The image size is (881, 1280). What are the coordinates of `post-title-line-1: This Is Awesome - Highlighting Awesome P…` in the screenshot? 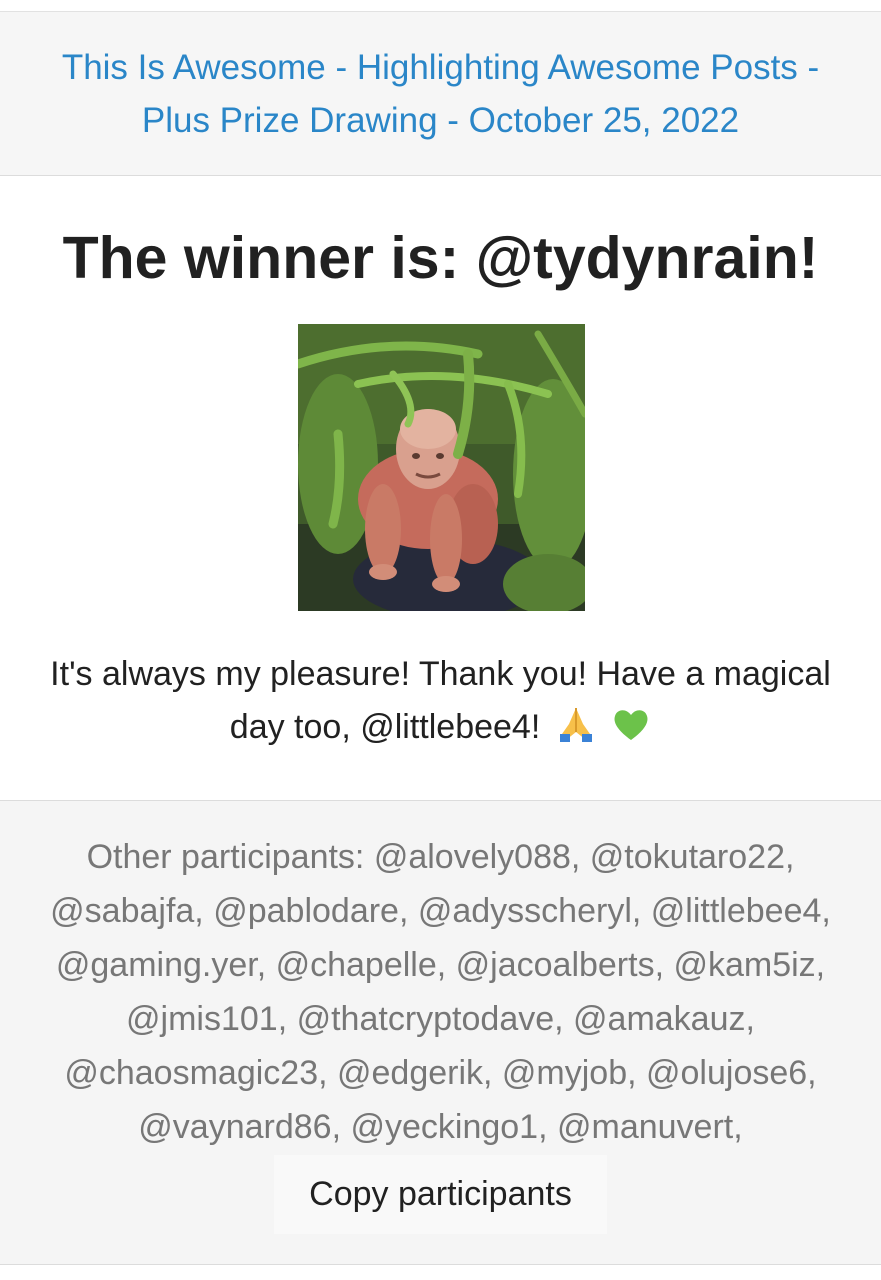 It's located at (440, 67).